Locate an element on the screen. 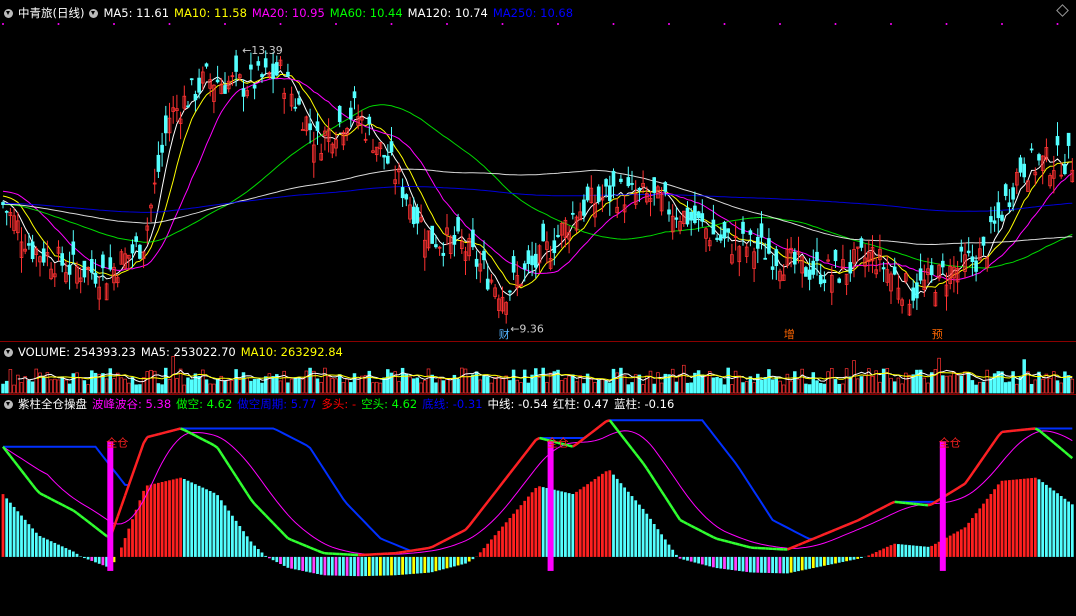 The width and height of the screenshot is (1076, 616). main-header-item: MA60: 10.44 is located at coordinates (366, 13).